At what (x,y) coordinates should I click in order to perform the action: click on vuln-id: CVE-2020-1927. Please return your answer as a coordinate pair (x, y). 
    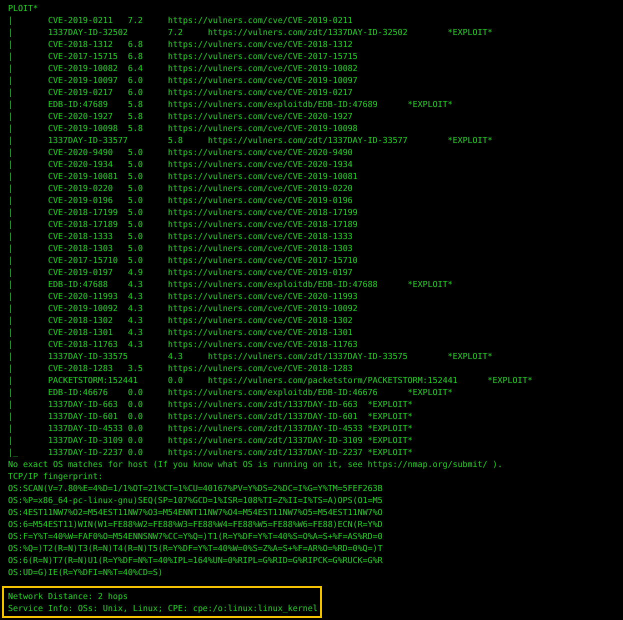
    Looking at the image, I should click on (80, 116).